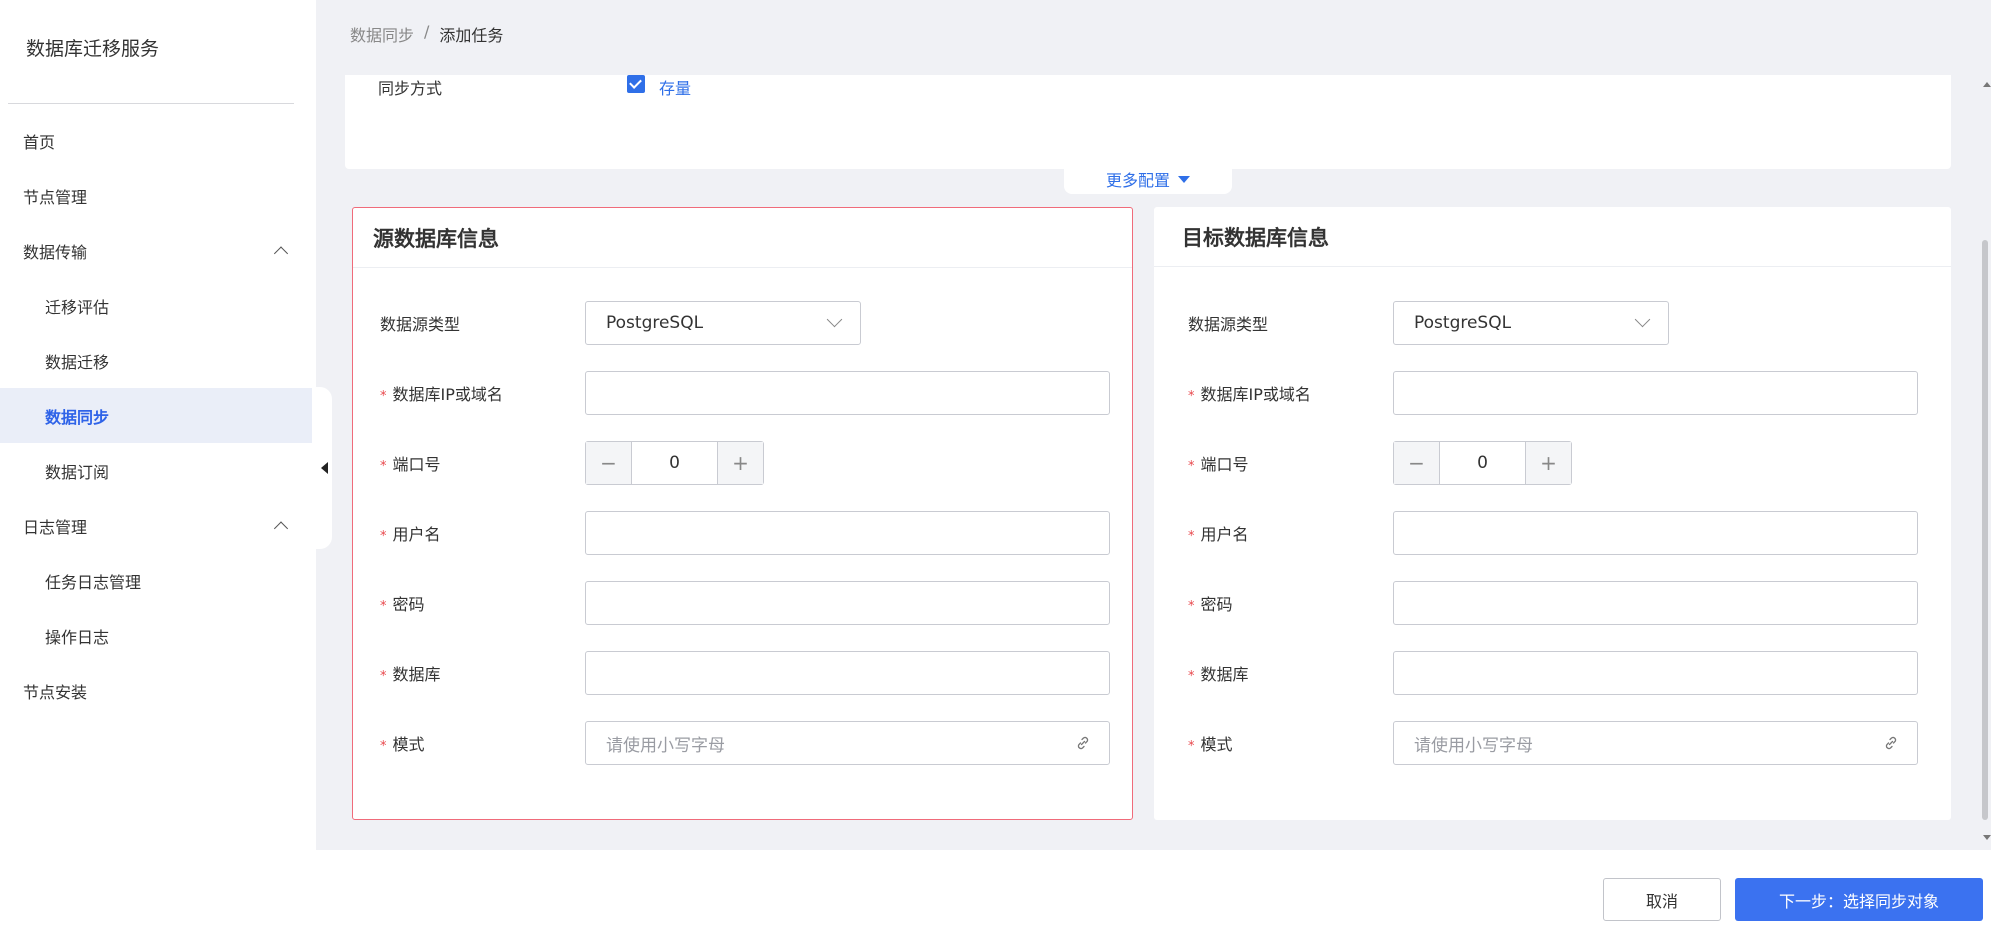 This screenshot has width=1991, height=930. Describe the element at coordinates (158, 250) in the screenshot. I see `sidebar-item-data-transfer: 数据传输` at that location.